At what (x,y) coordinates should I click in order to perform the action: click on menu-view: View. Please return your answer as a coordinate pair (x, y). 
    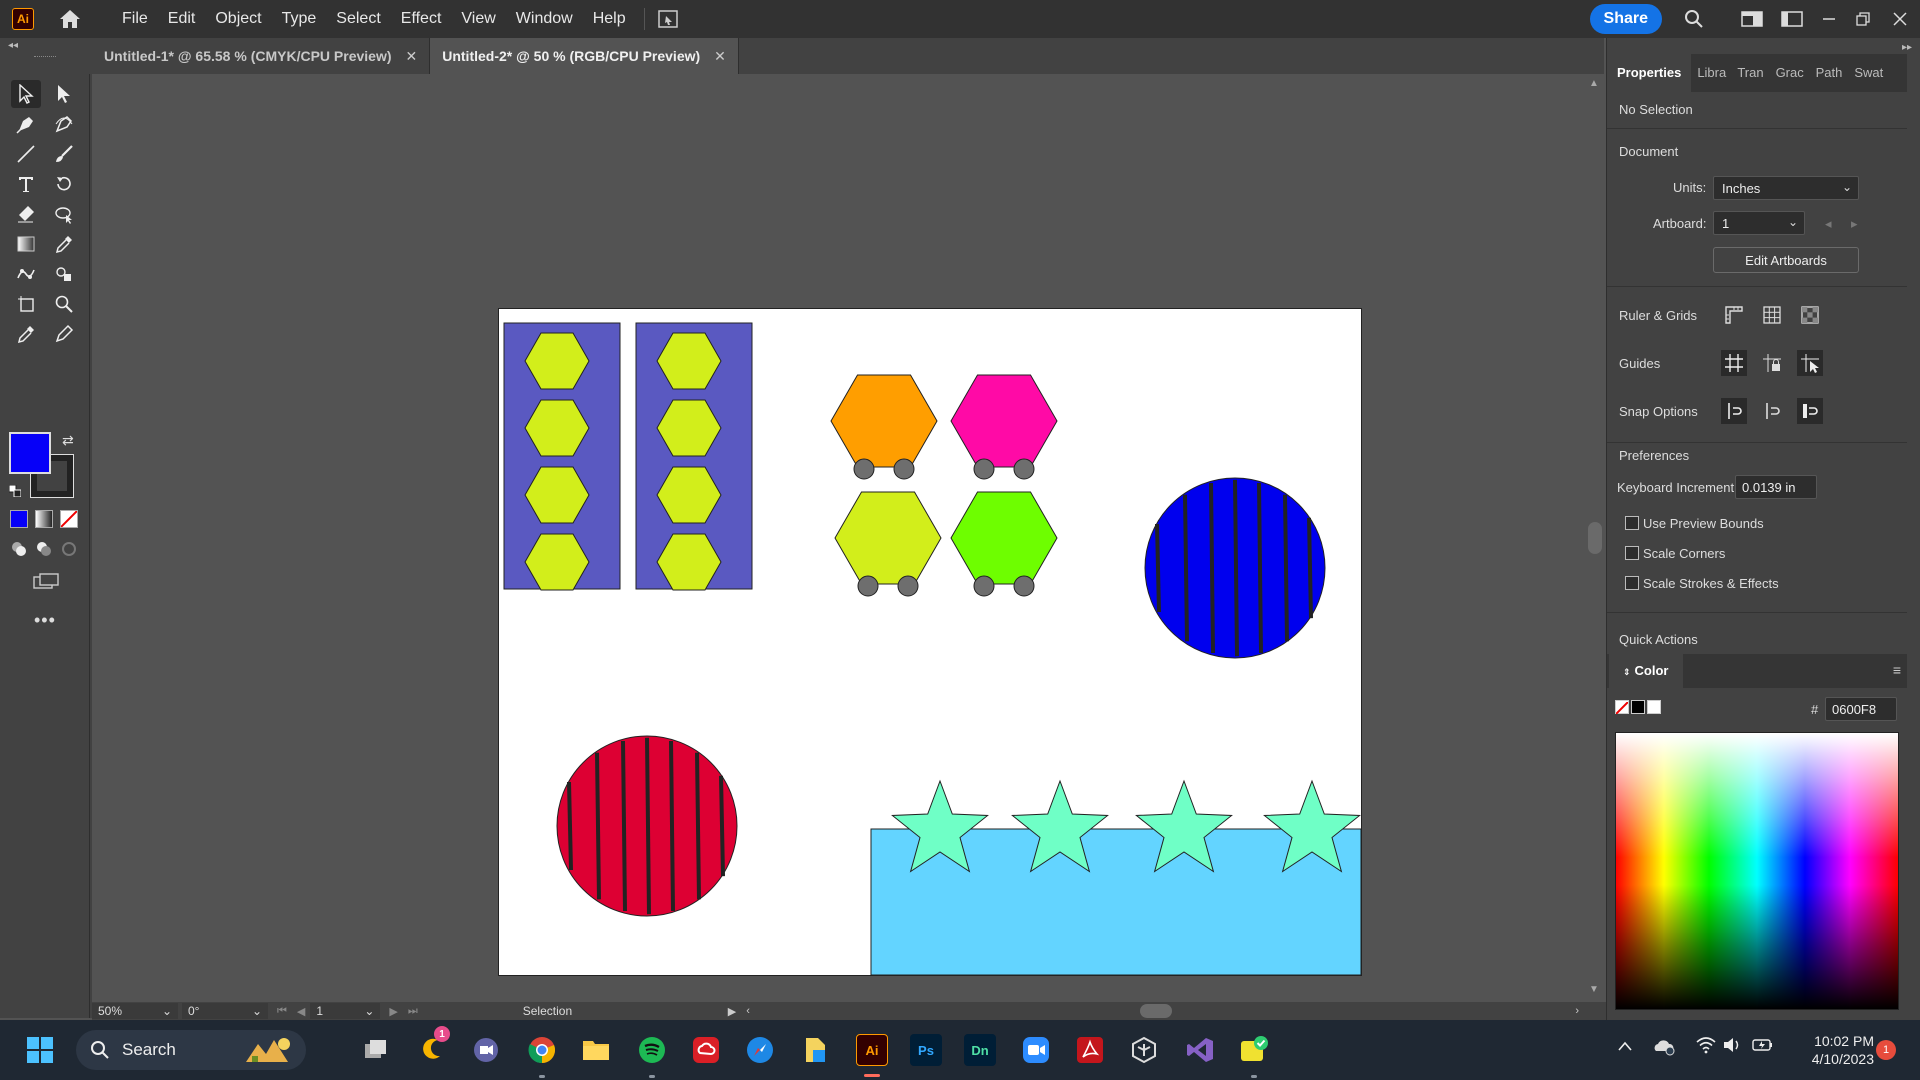
    Looking at the image, I should click on (478, 19).